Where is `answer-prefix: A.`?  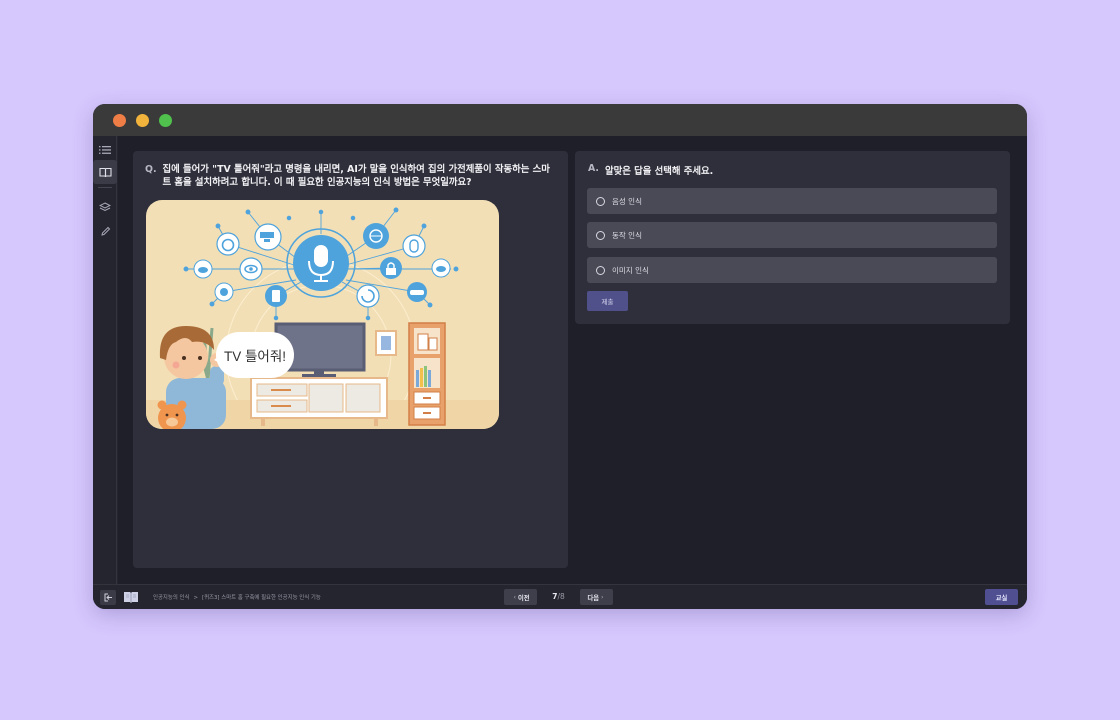
answer-prefix: A. is located at coordinates (593, 168).